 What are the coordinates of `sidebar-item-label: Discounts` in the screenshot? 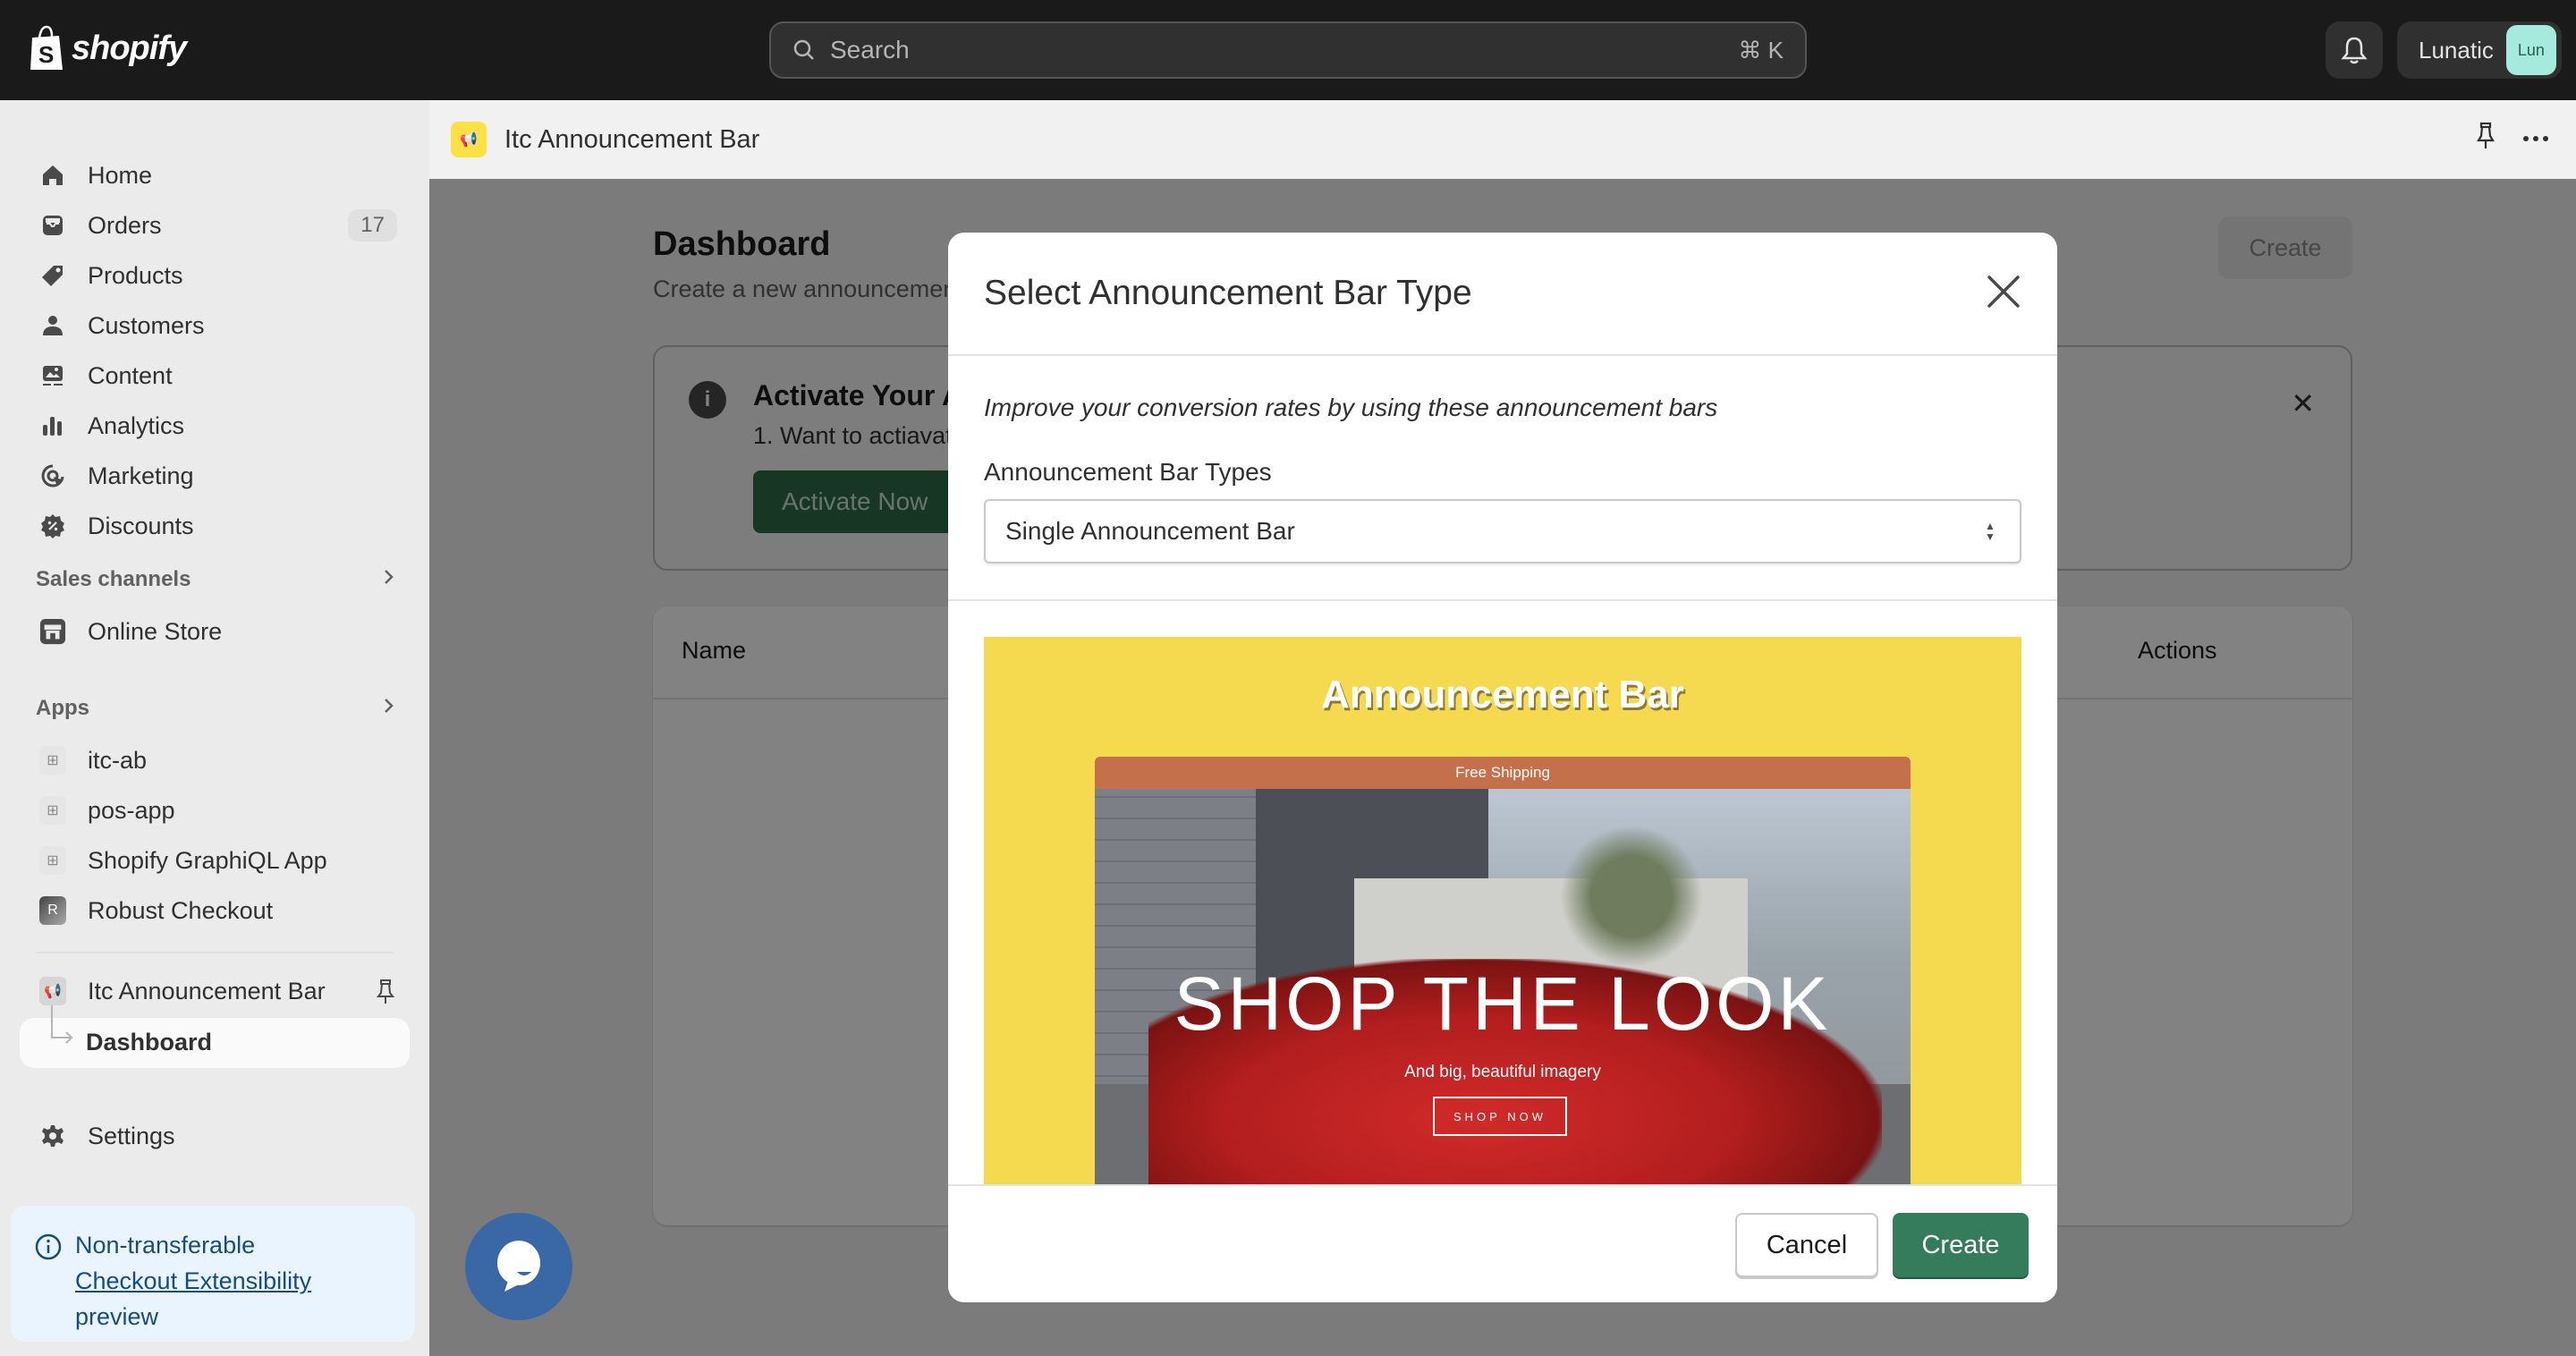 It's located at (141, 525).